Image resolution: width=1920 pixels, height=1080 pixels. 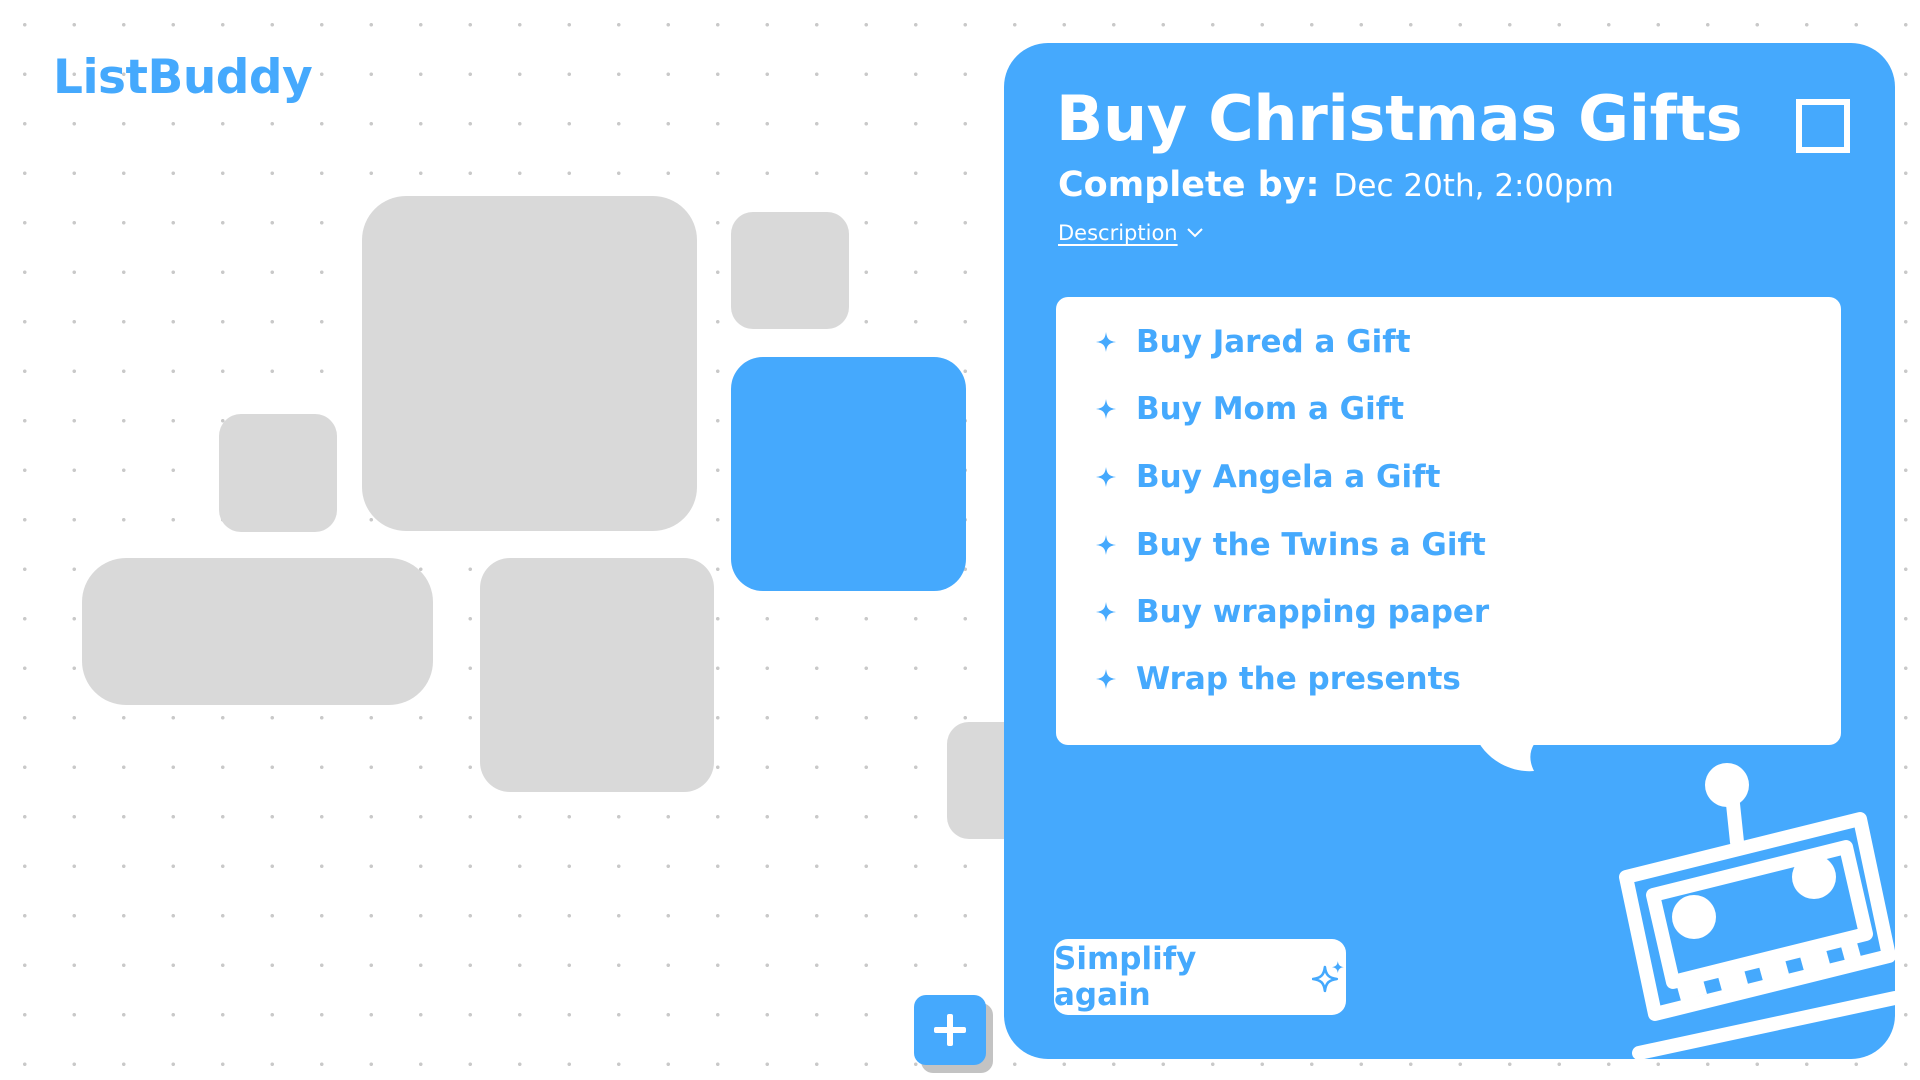 I want to click on task-tile-selected, so click(x=848, y=474).